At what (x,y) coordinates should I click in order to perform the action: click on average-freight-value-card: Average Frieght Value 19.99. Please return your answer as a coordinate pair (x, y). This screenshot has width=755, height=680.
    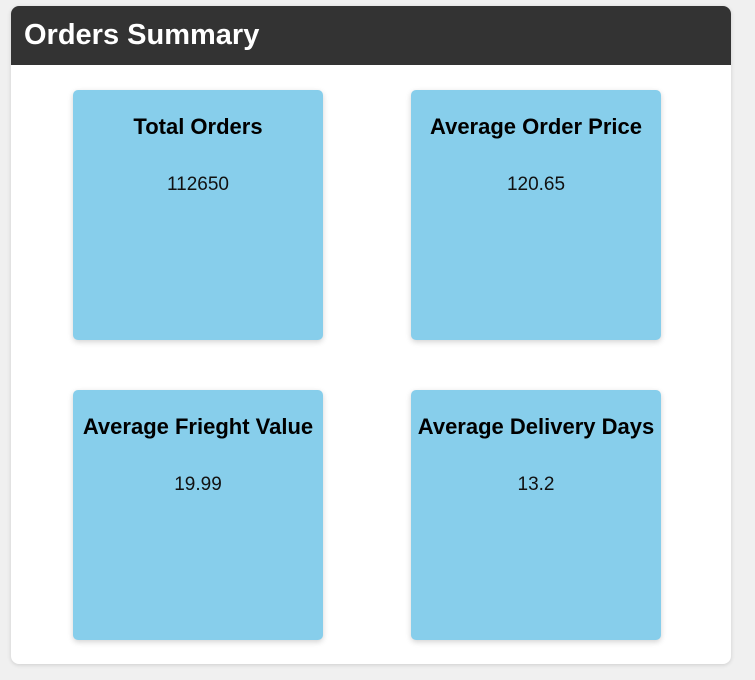
    Looking at the image, I should click on (198, 515).